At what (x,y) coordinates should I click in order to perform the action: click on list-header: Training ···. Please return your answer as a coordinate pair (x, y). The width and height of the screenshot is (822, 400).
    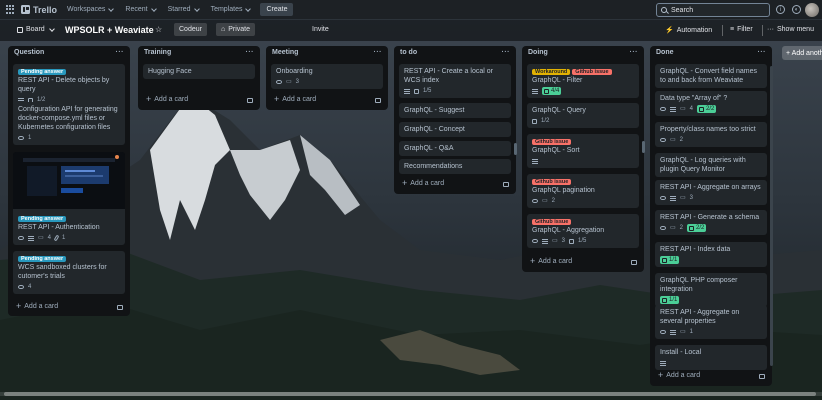
    Looking at the image, I should click on (199, 53).